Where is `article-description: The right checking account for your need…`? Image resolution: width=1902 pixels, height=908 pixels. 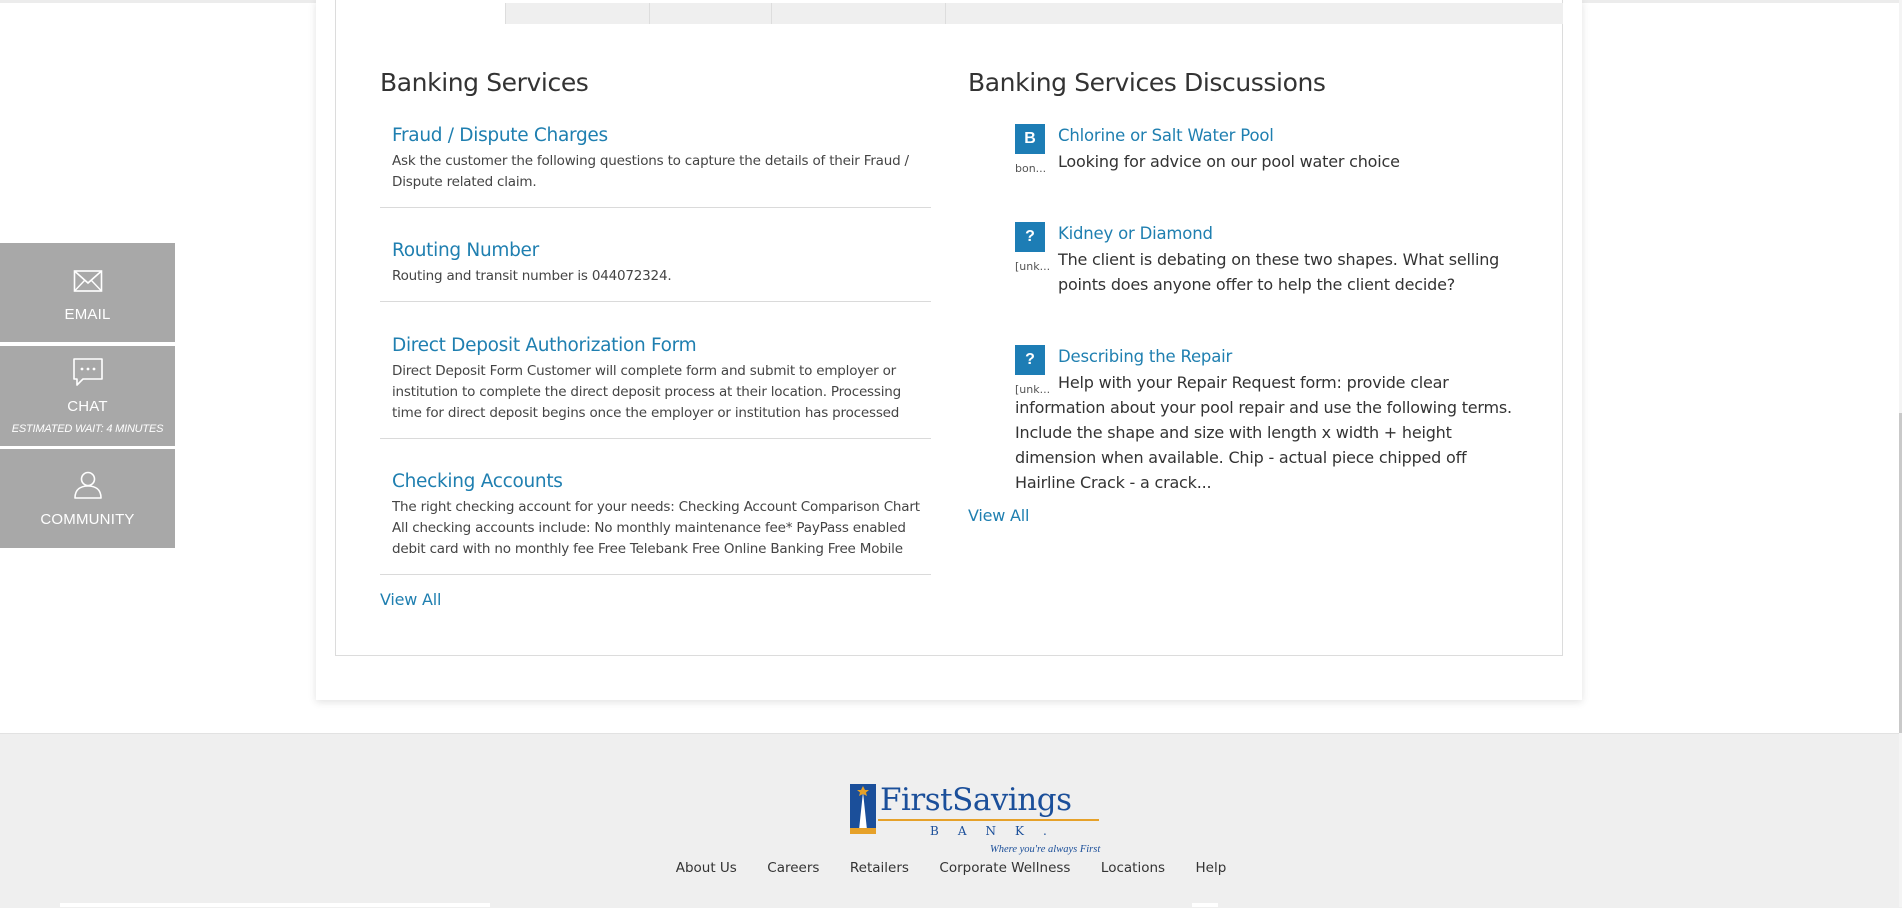 article-description: The right checking account for your need… is located at coordinates (656, 528).